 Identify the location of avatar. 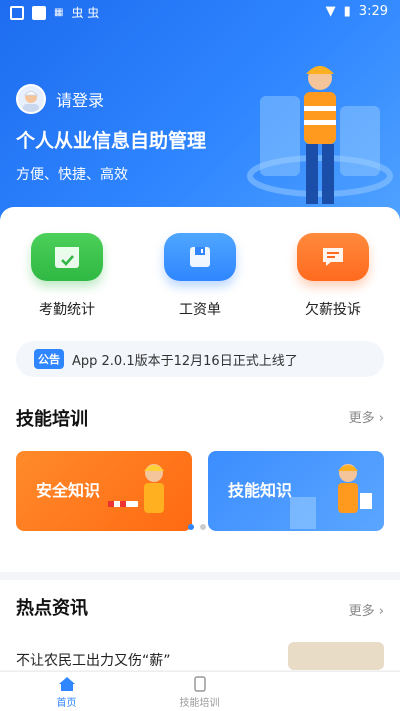
(31, 99).